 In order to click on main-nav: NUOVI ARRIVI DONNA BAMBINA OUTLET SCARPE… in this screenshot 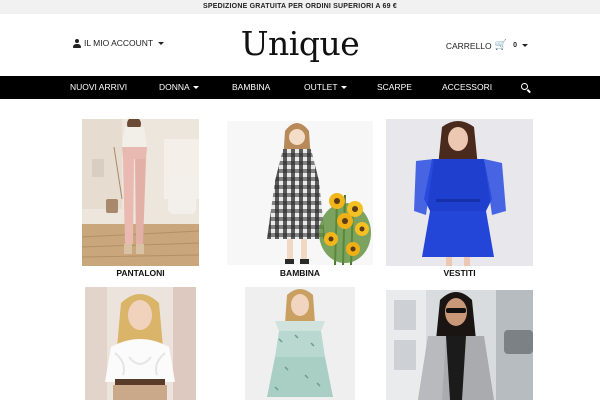, I will do `click(300, 87)`.